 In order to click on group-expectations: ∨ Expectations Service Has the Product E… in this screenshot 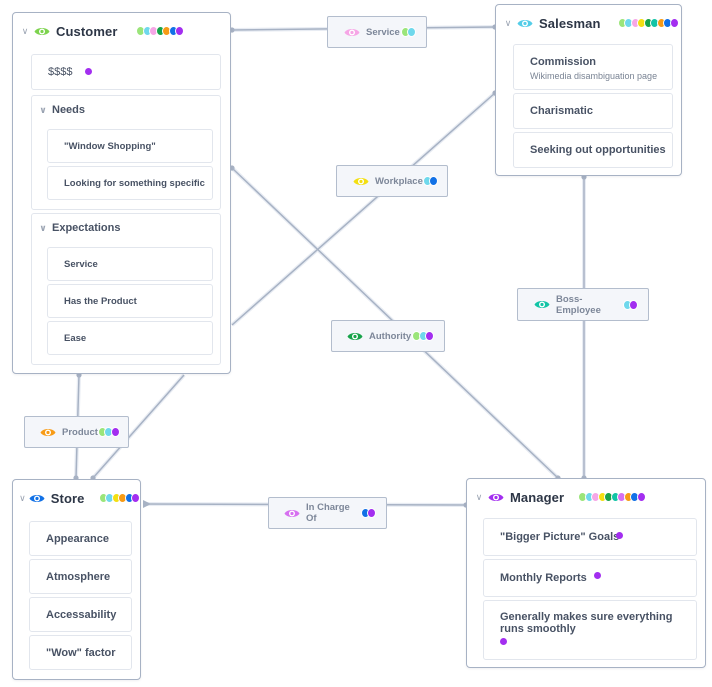, I will do `click(126, 289)`.